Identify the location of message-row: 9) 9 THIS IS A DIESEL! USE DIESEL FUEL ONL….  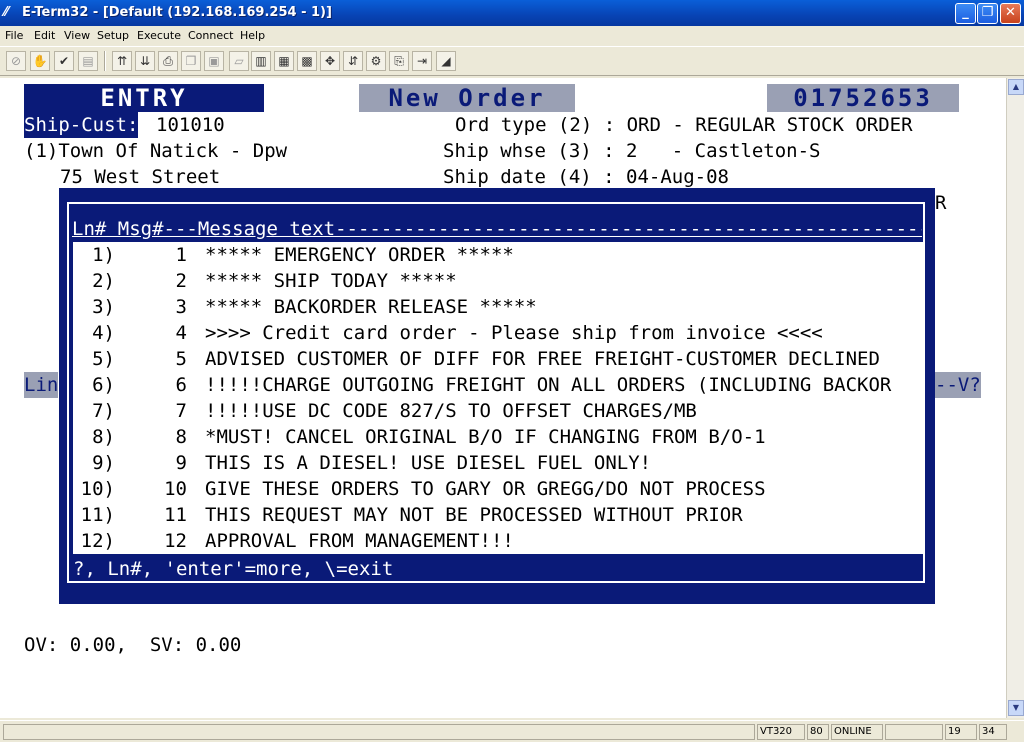
(498, 463).